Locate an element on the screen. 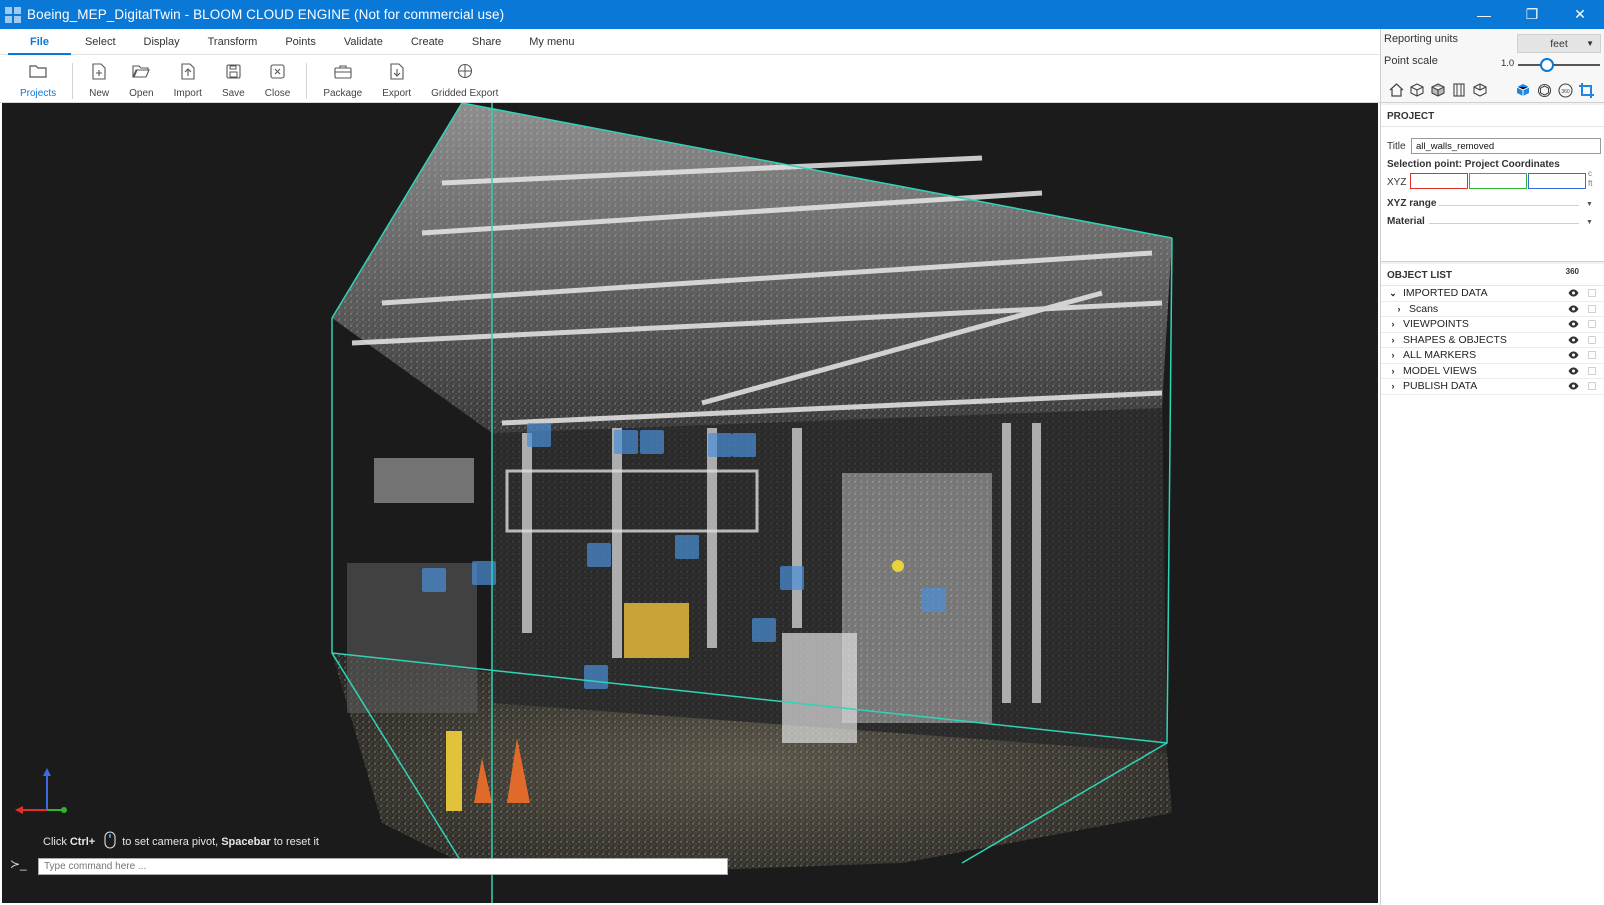 This screenshot has height=905, width=1604. view-mode-icons: 360 is located at coordinates (1492, 90).